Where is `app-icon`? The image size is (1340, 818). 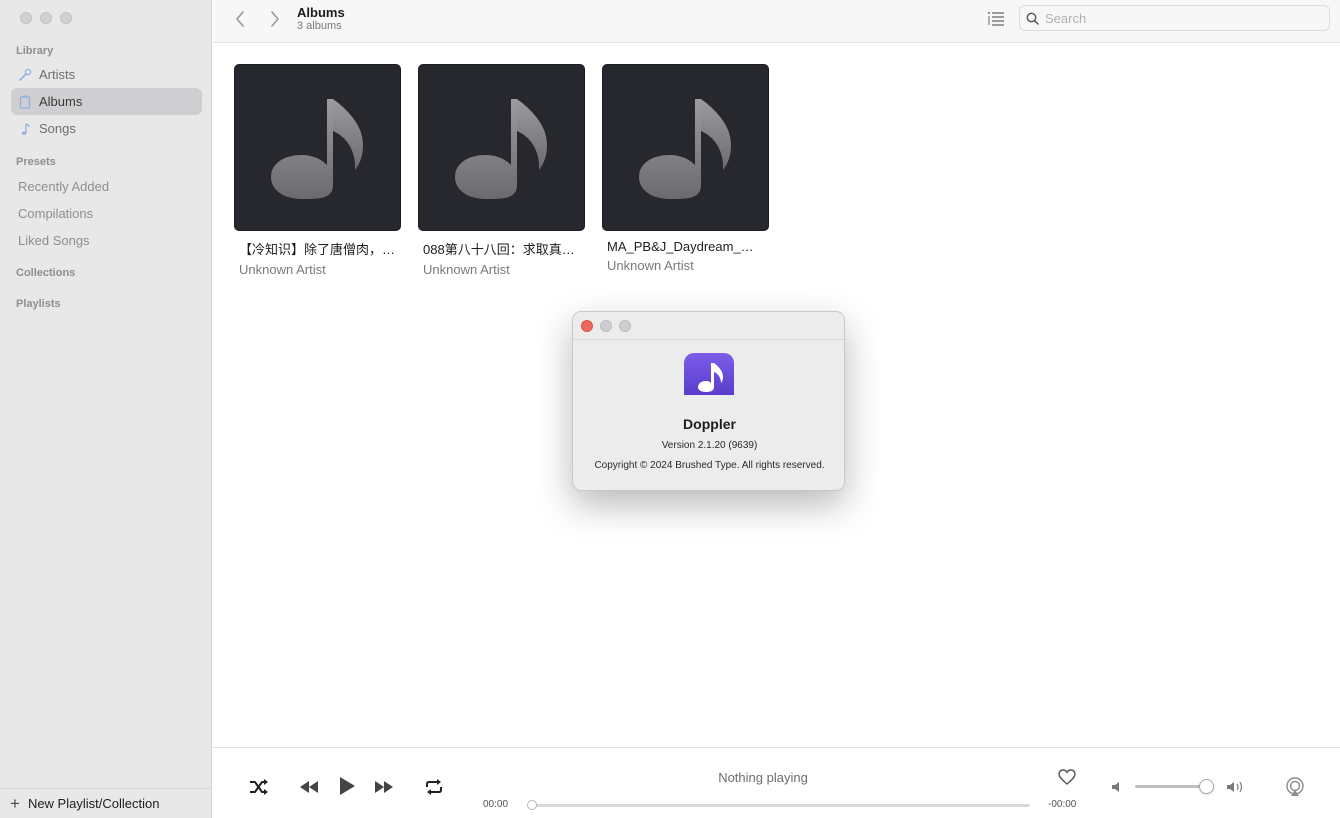
app-icon is located at coordinates (709, 374).